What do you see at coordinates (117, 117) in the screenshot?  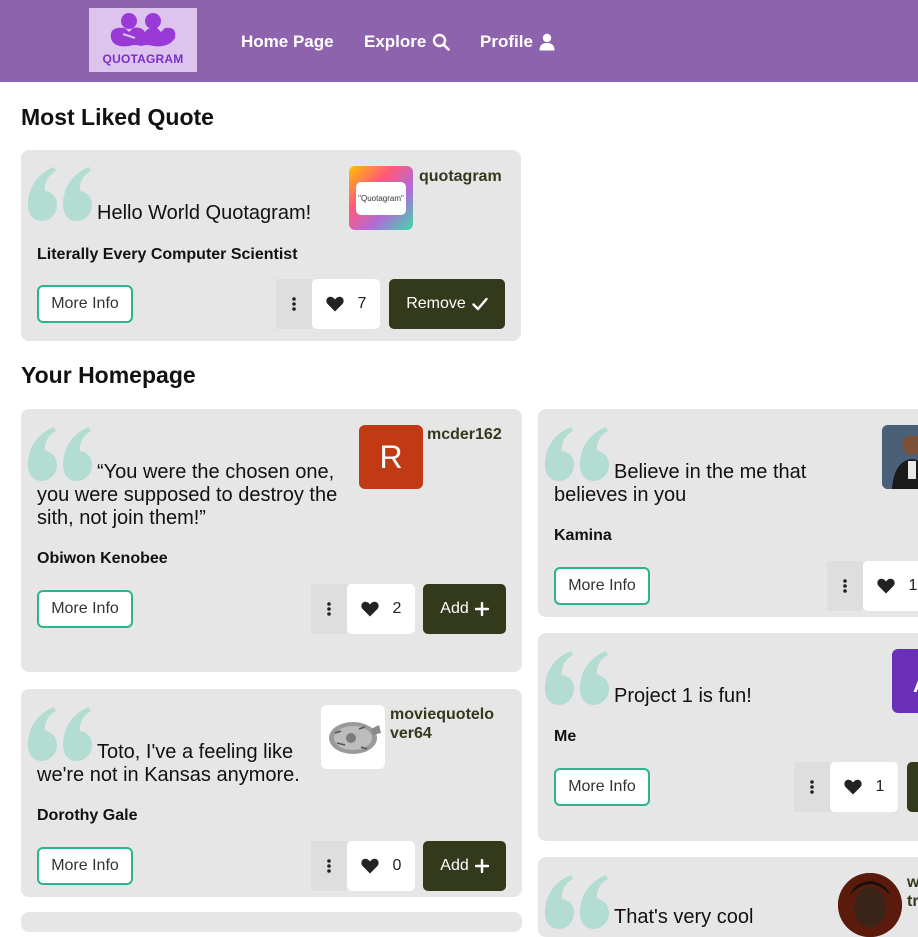 I see `most-liked-heading: Most Liked Quote` at bounding box center [117, 117].